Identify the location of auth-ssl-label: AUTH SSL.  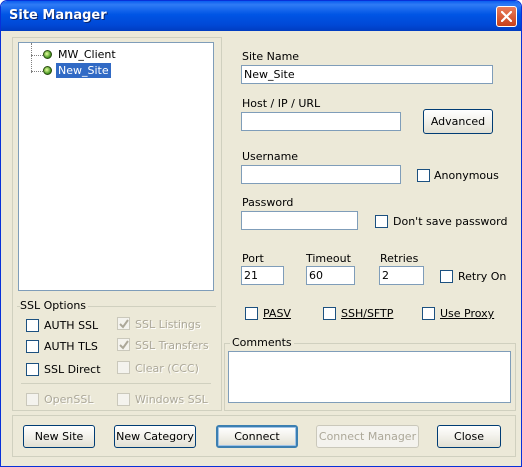
(71, 325).